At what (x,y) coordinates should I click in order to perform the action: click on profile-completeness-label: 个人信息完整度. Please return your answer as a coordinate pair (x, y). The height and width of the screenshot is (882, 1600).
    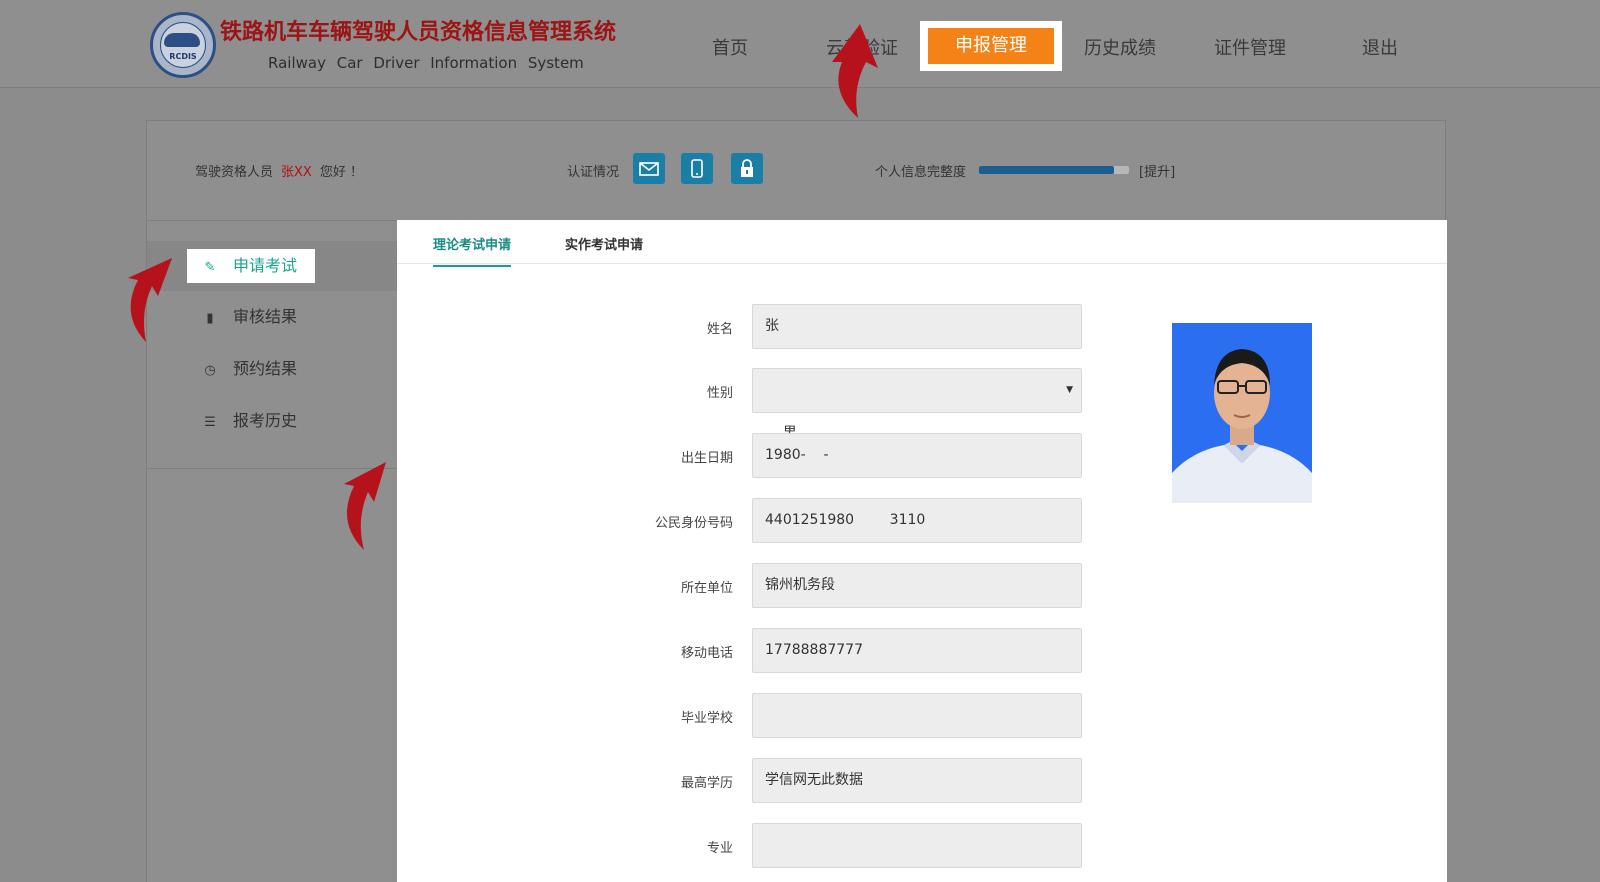
    Looking at the image, I should click on (921, 172).